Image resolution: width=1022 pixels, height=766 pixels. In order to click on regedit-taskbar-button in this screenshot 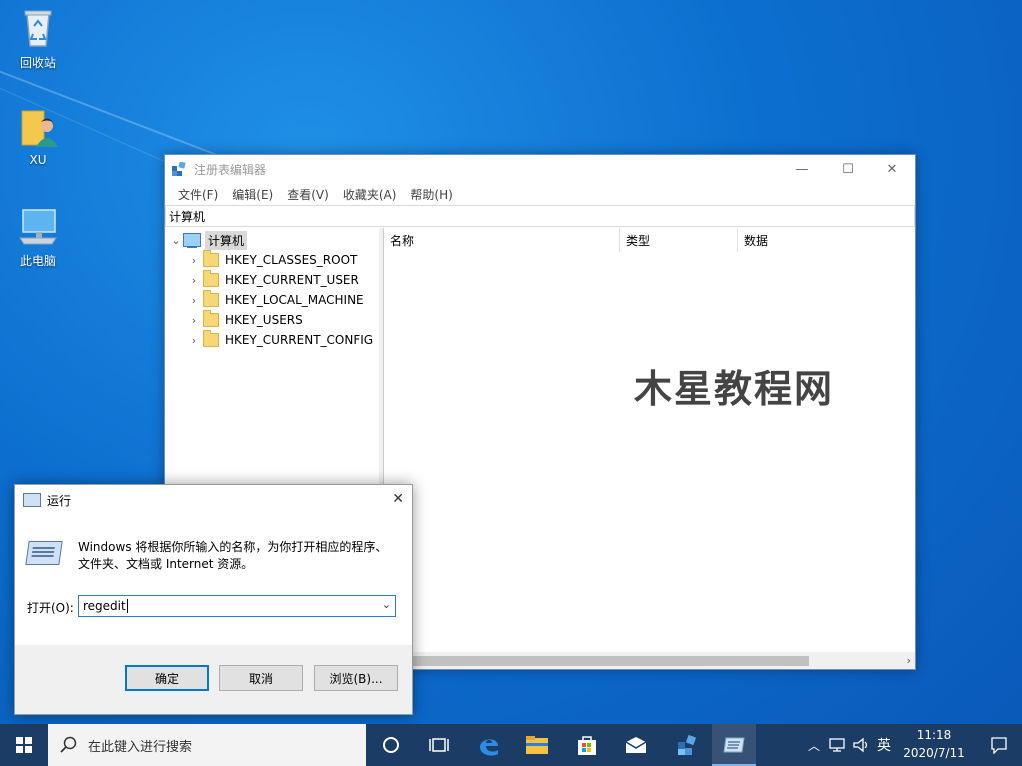, I will do `click(687, 745)`.